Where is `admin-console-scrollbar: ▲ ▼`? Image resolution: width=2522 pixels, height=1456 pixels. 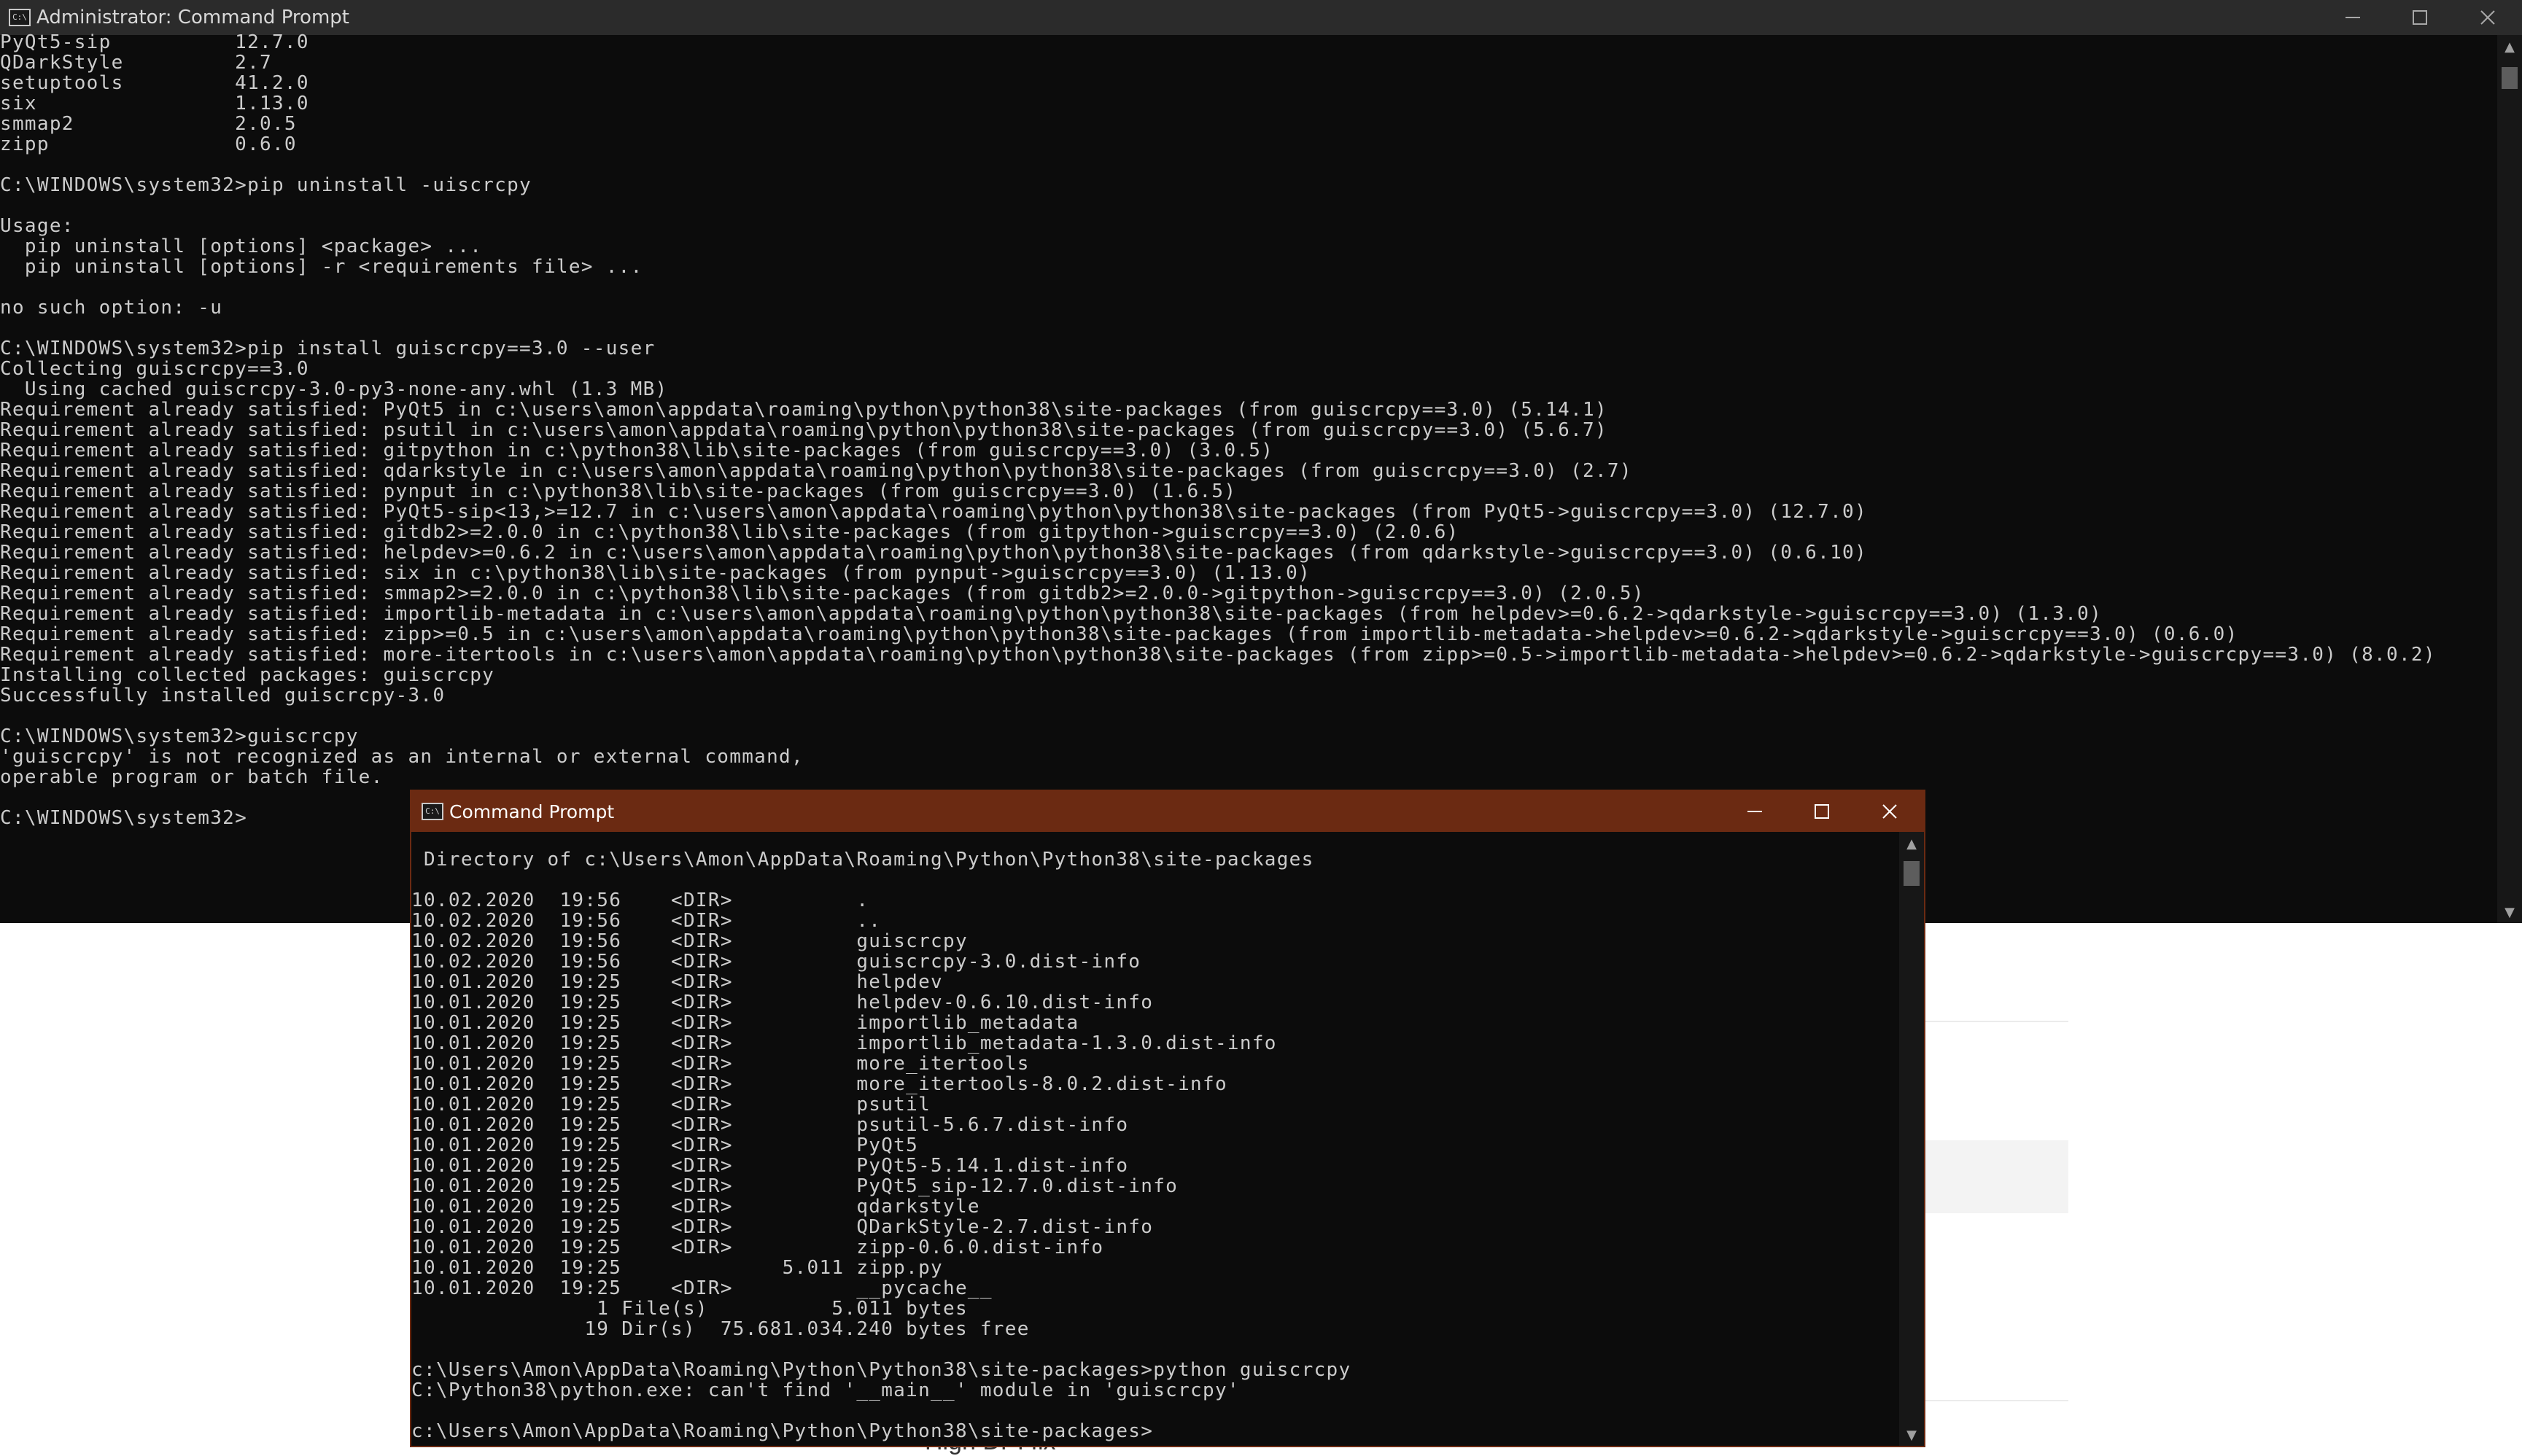
admin-console-scrollbar: ▲ ▼ is located at coordinates (2509, 479).